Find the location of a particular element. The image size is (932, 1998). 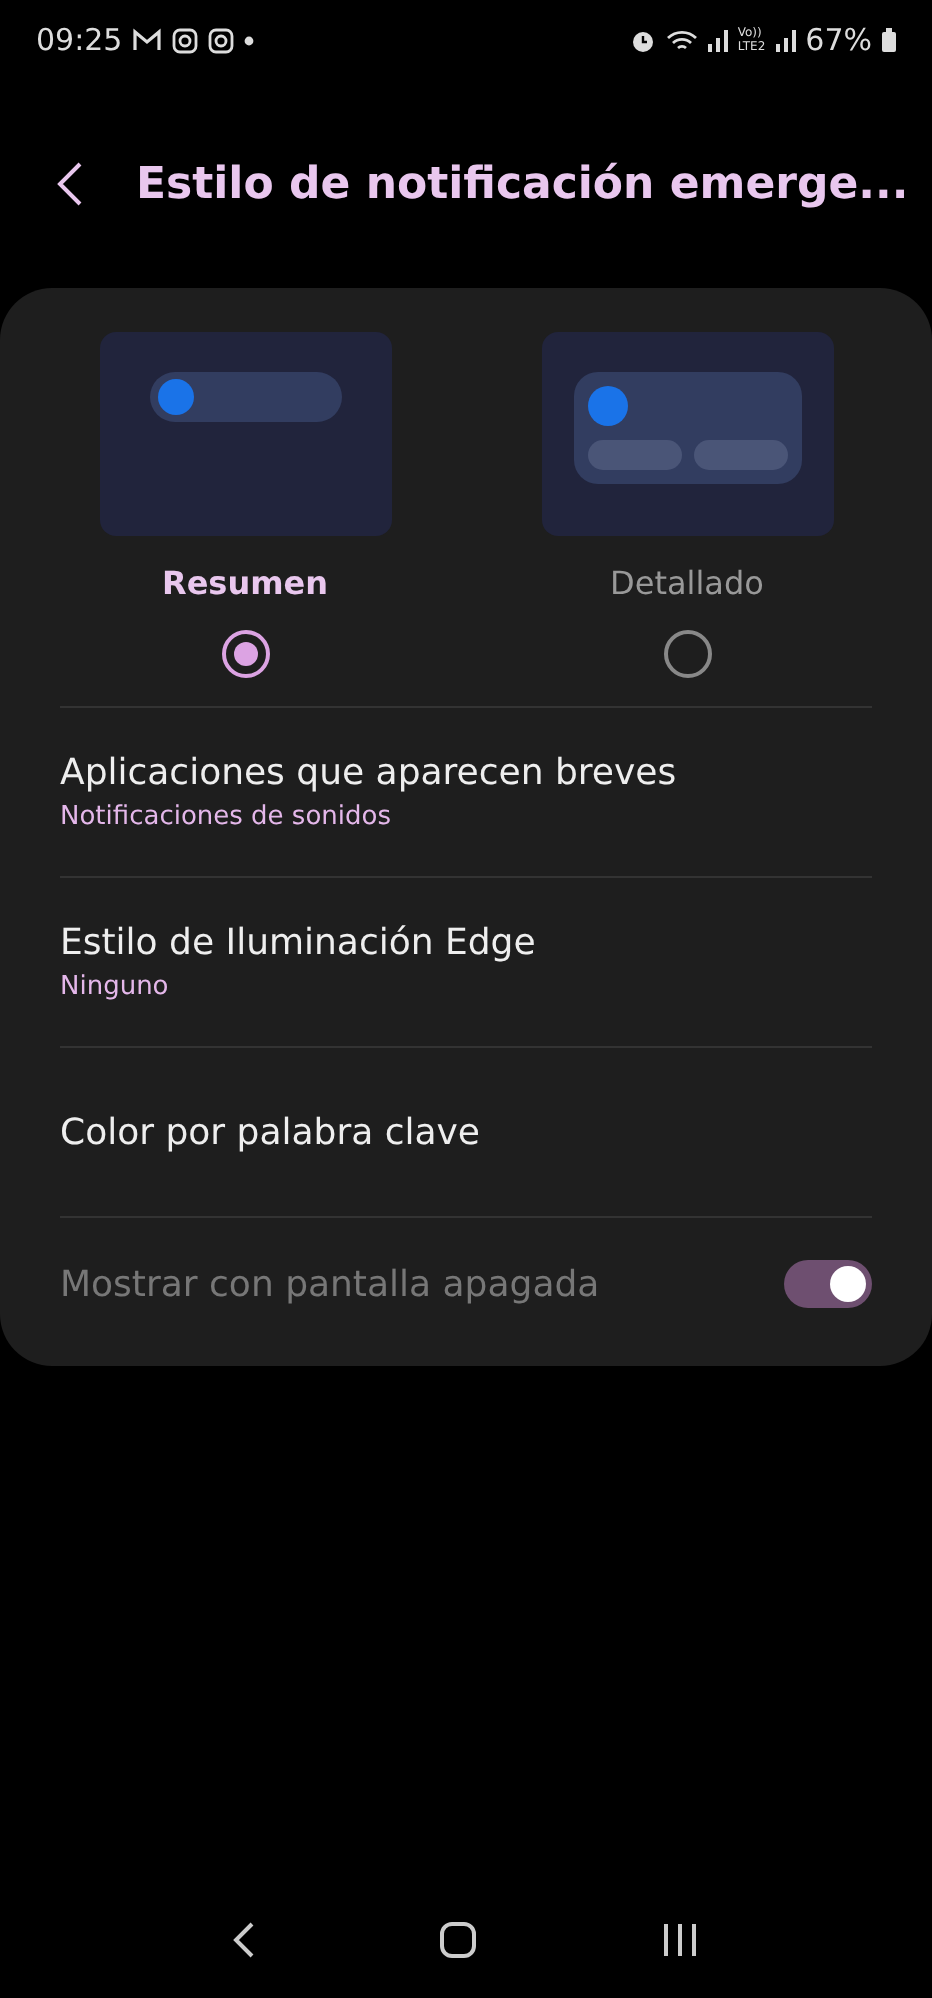

settings-item: Color por palabra clave is located at coordinates (466, 1132).